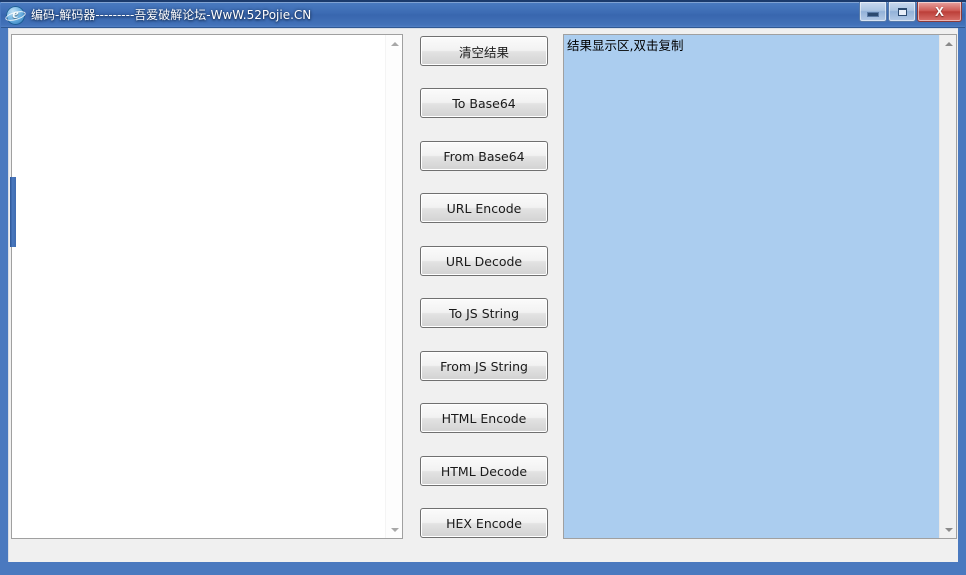 The image size is (966, 575). I want to click on action-button-label: HTML Decode, so click(484, 471).